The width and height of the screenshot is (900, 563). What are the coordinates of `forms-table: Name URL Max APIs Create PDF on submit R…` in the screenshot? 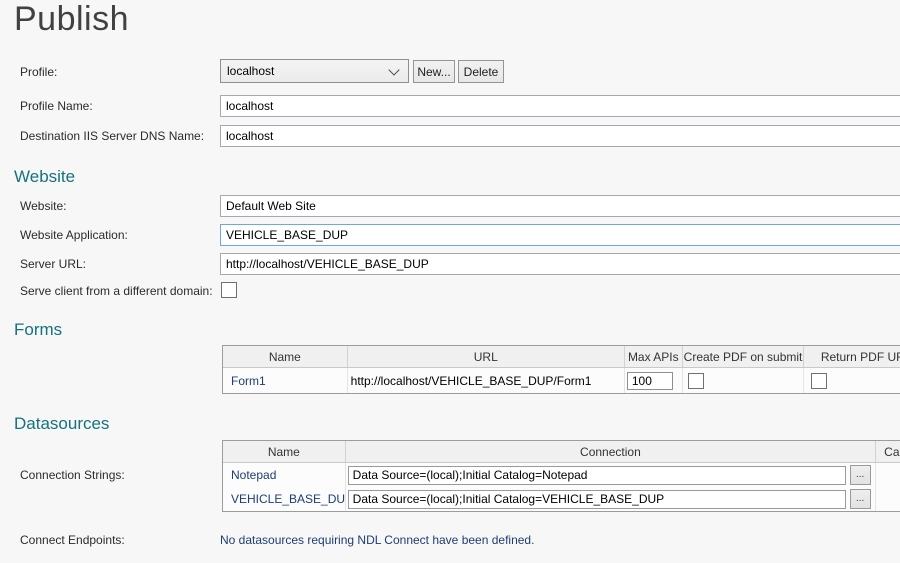 It's located at (561, 369).